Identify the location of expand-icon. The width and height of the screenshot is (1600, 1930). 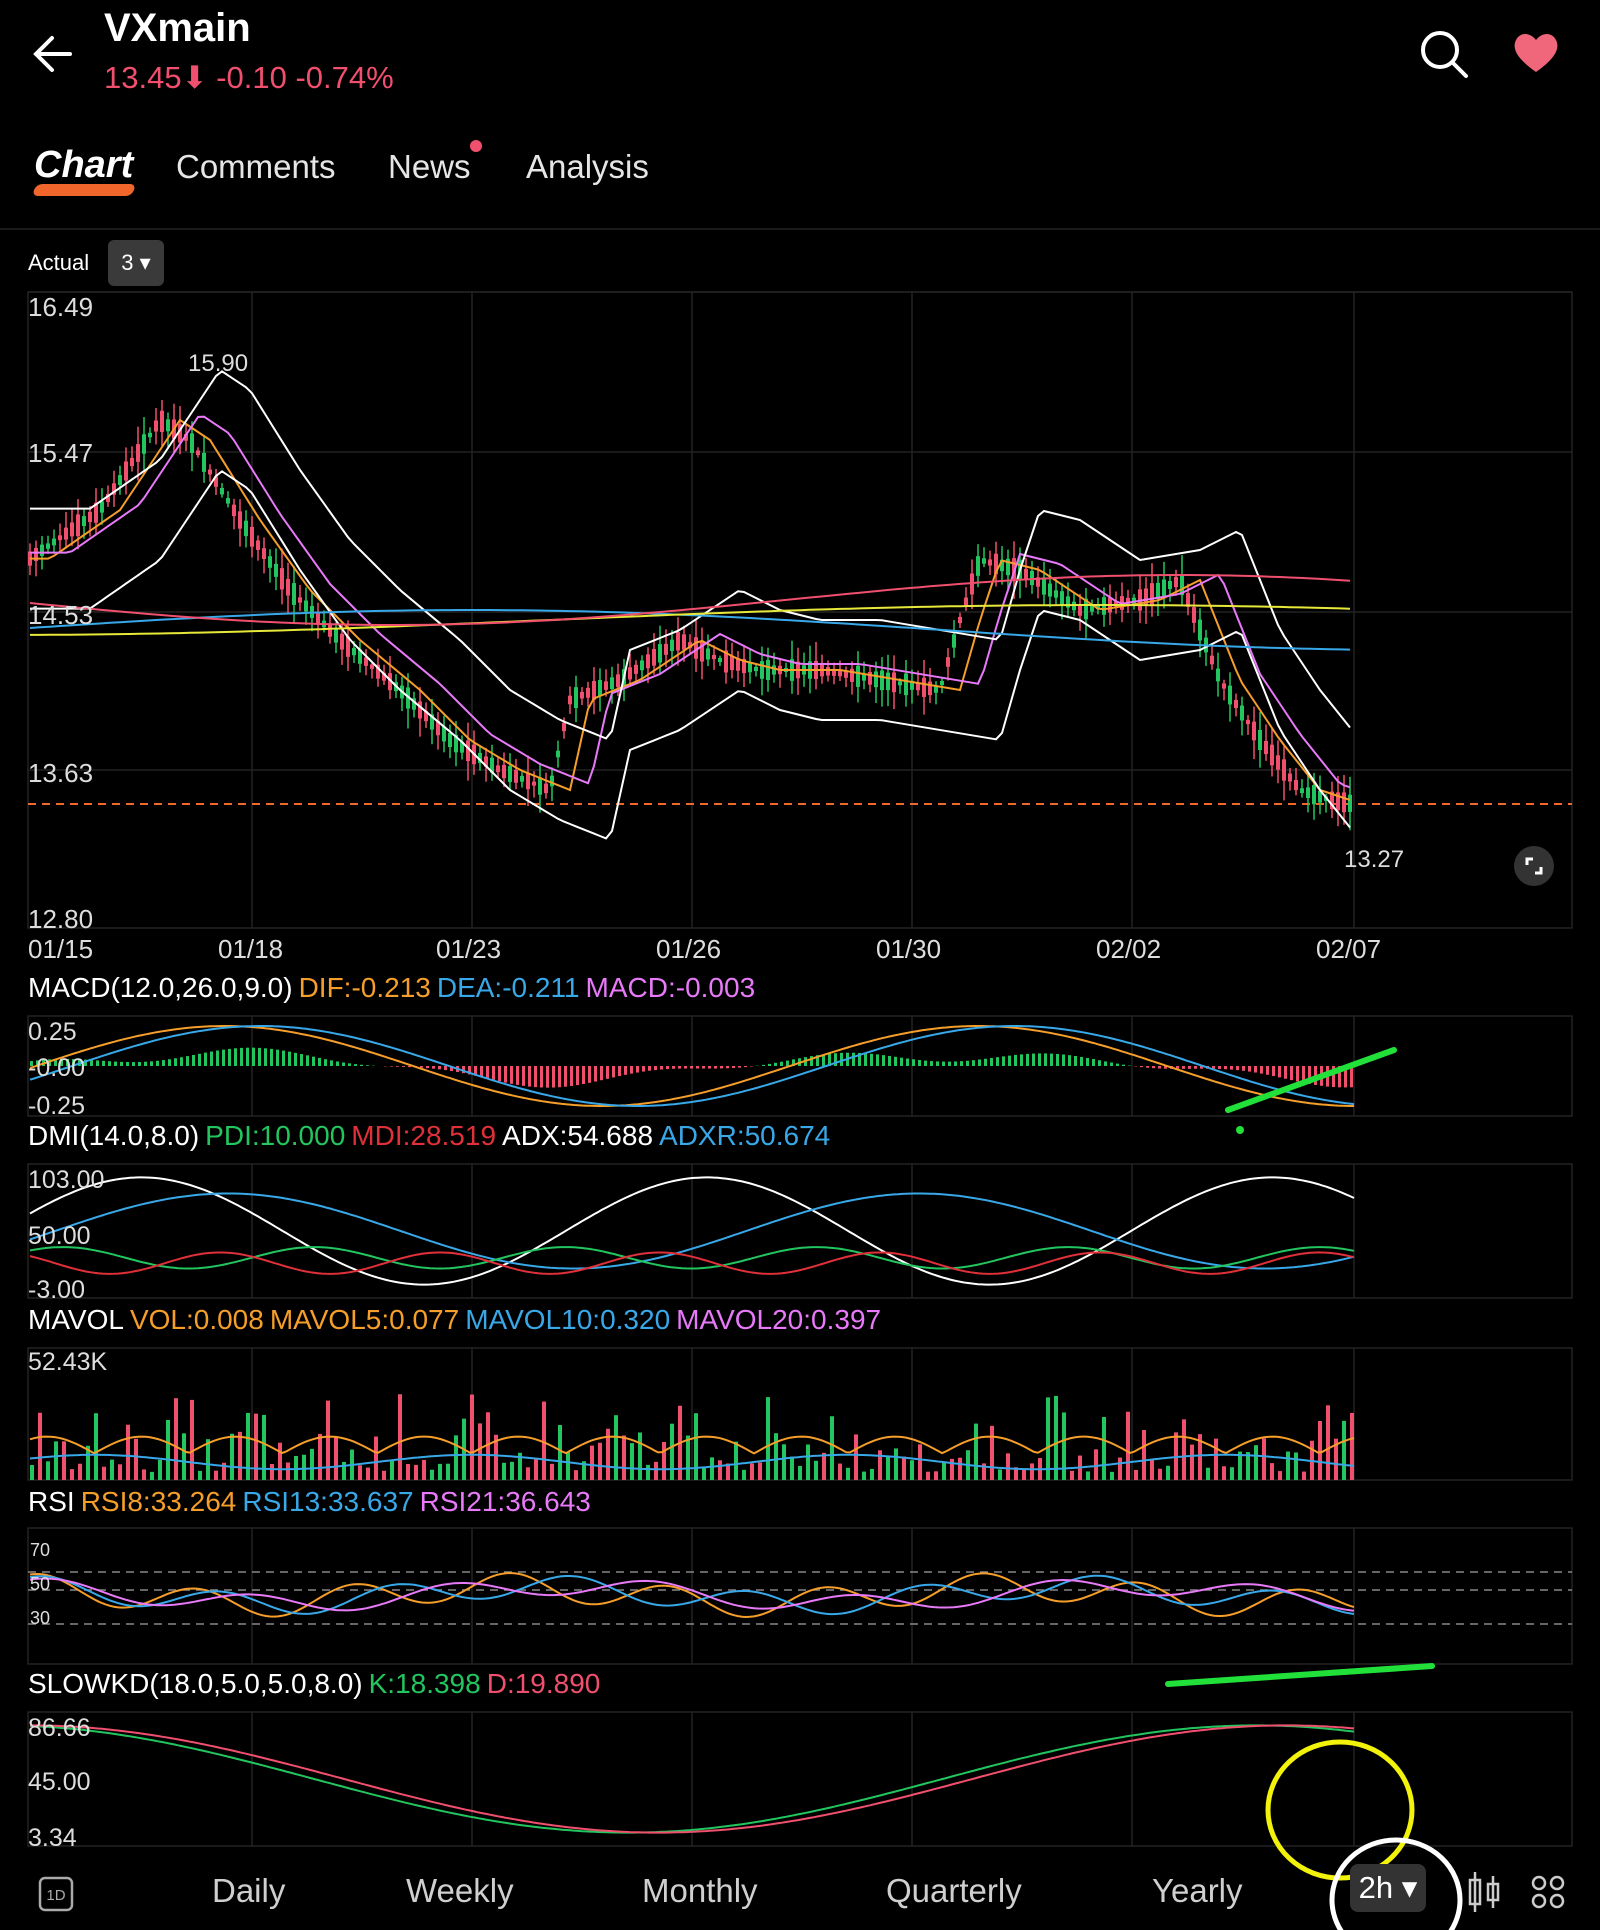
(1534, 866).